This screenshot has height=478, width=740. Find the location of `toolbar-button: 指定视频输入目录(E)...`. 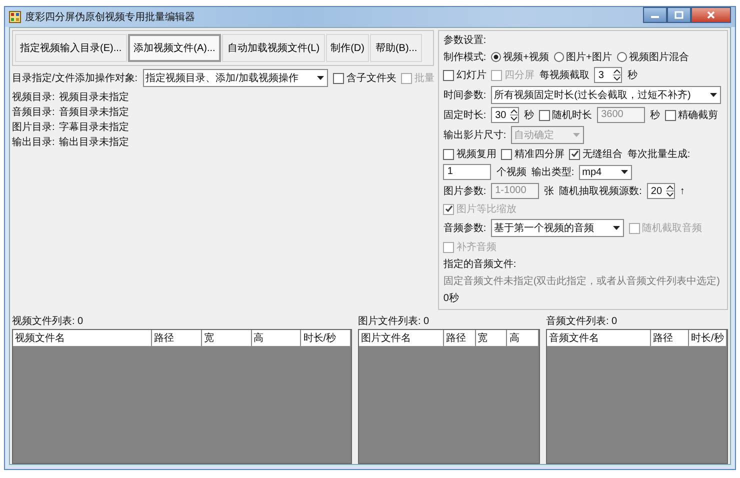

toolbar-button: 指定视频输入目录(E)... is located at coordinates (71, 48).